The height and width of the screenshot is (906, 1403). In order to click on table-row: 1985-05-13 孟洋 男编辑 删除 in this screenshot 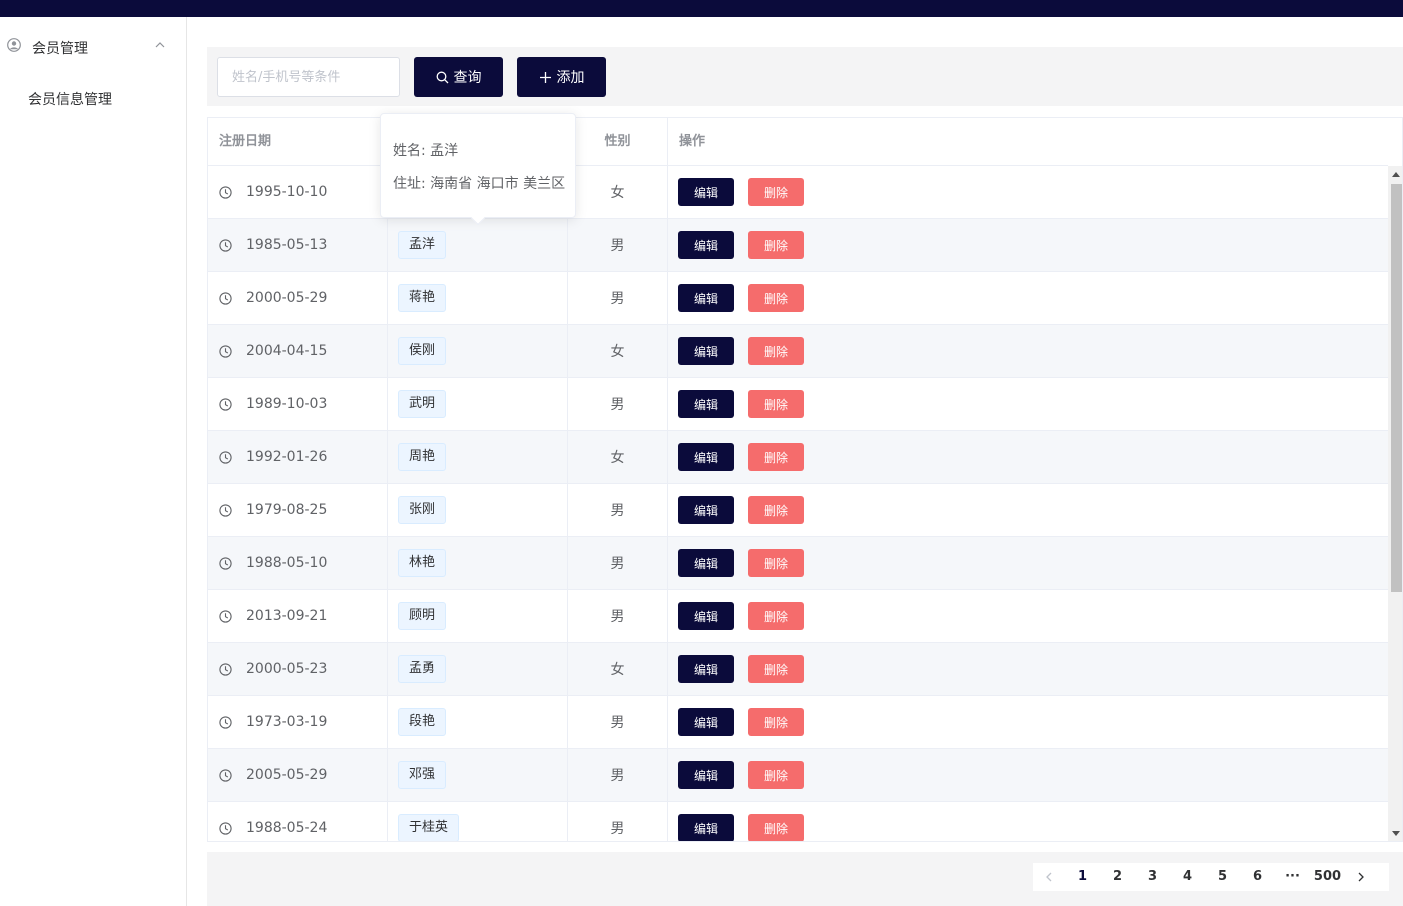, I will do `click(798, 245)`.